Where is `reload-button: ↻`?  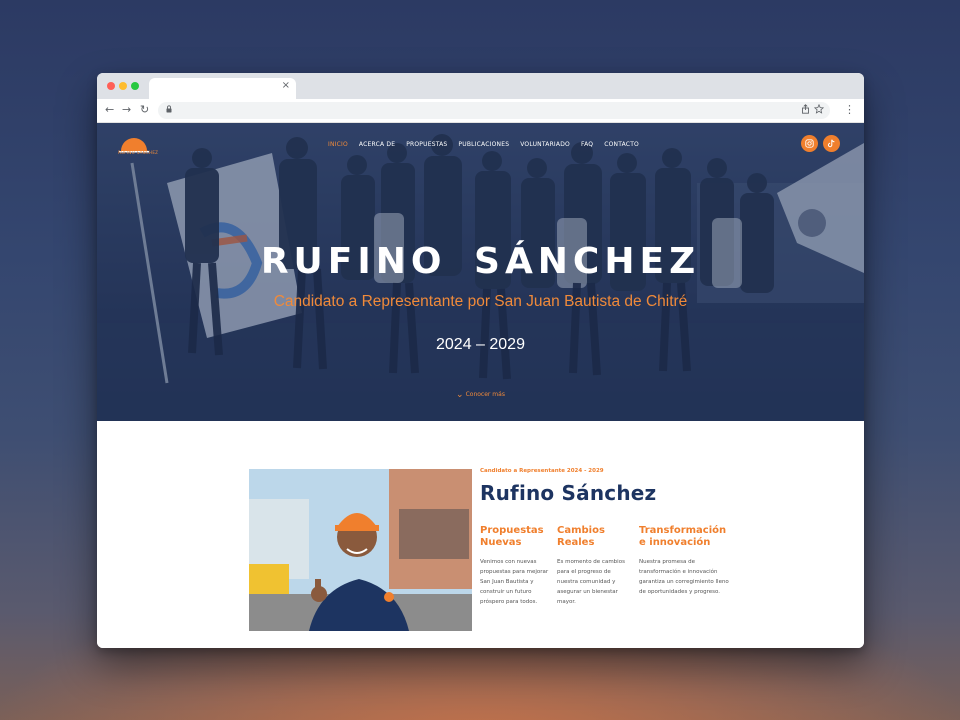 reload-button: ↻ is located at coordinates (144, 110).